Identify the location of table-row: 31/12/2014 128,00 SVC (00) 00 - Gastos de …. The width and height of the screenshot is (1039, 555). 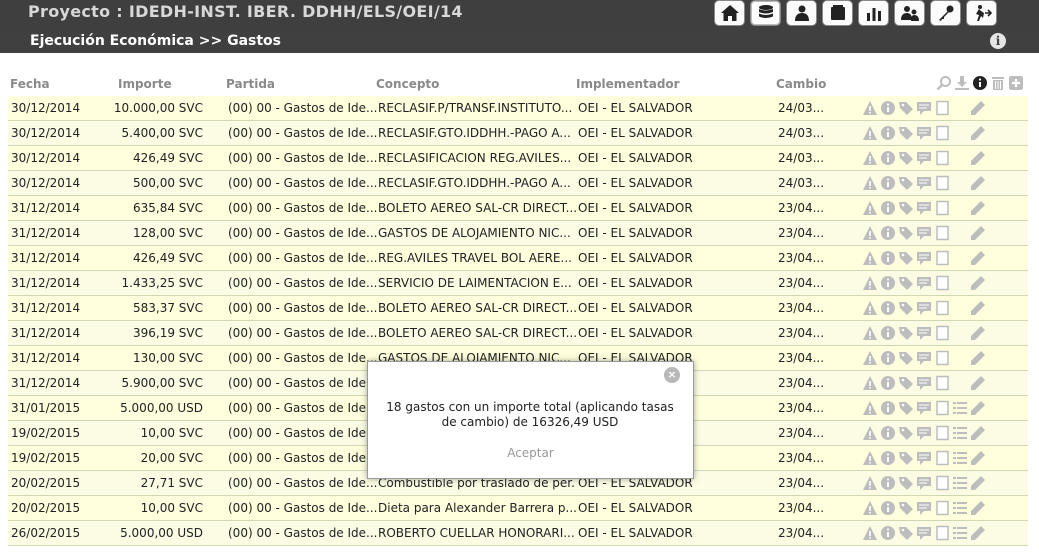
(518, 233).